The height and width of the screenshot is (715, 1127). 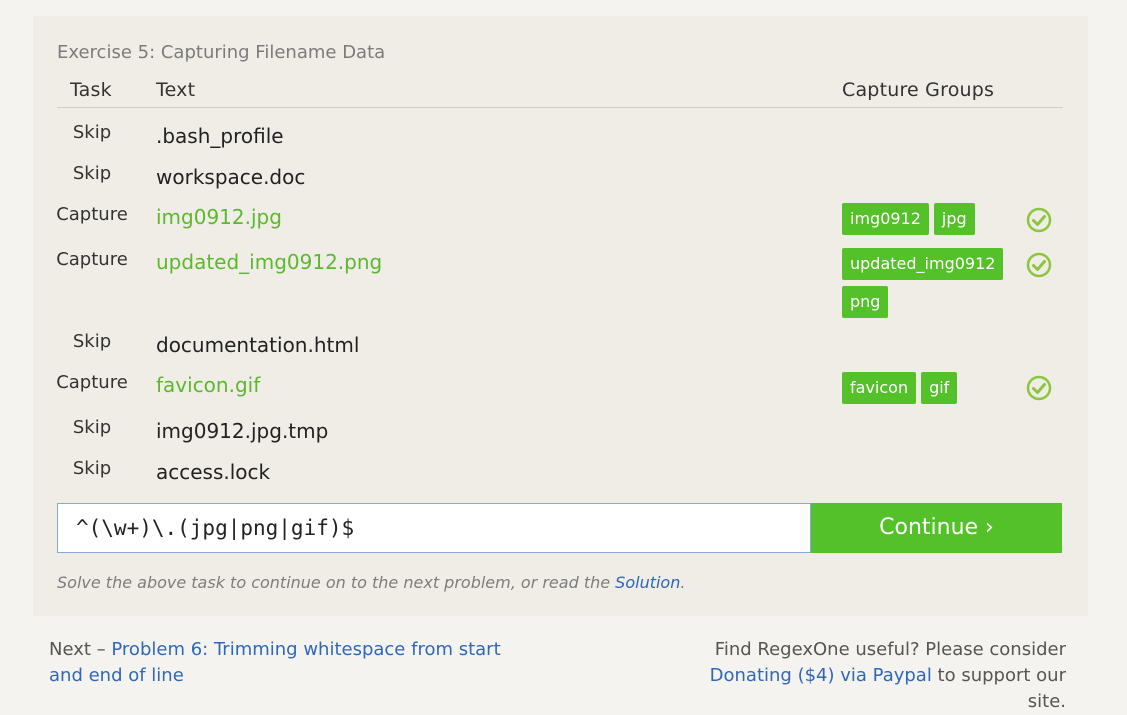 What do you see at coordinates (879, 388) in the screenshot?
I see `capture-group-tag: favicon` at bounding box center [879, 388].